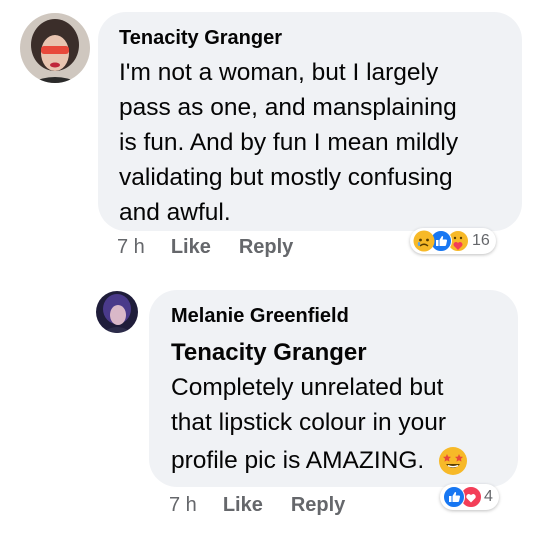 The image size is (540, 534). Describe the element at coordinates (131, 247) in the screenshot. I see `comment-timestamp: 7 h` at that location.